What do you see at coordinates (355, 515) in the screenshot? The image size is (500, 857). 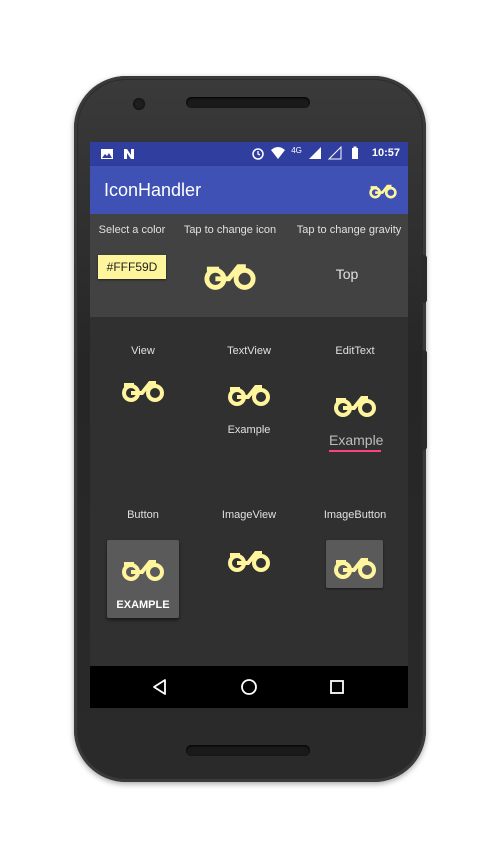 I see `imagebutton-label: ImageButton` at bounding box center [355, 515].